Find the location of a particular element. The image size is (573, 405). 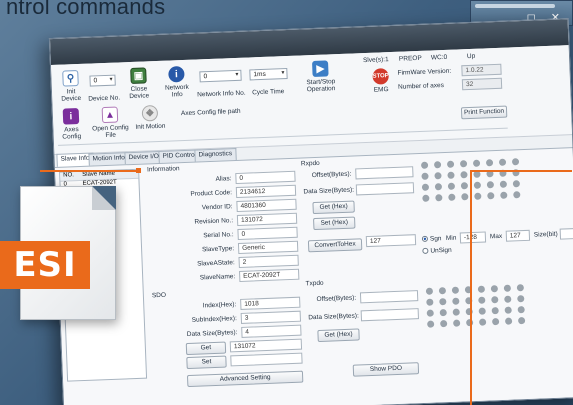

motion-icon: ❖ is located at coordinates (150, 113).